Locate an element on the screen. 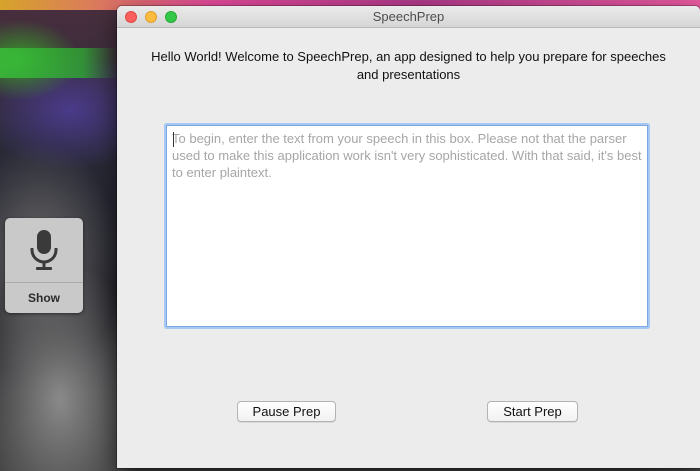 The image size is (700, 471). title-bar: SpeechPrep is located at coordinates (408, 17).